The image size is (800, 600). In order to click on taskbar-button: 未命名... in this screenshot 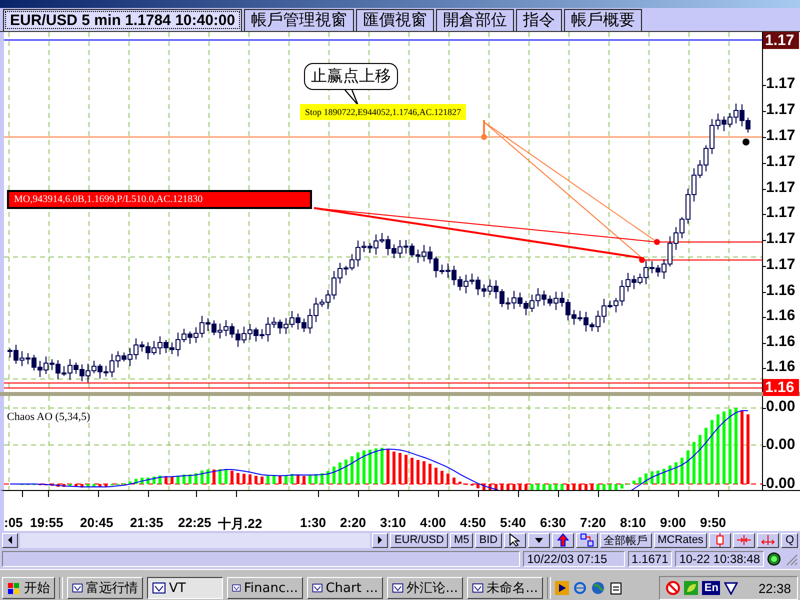, I will do `click(505, 588)`.